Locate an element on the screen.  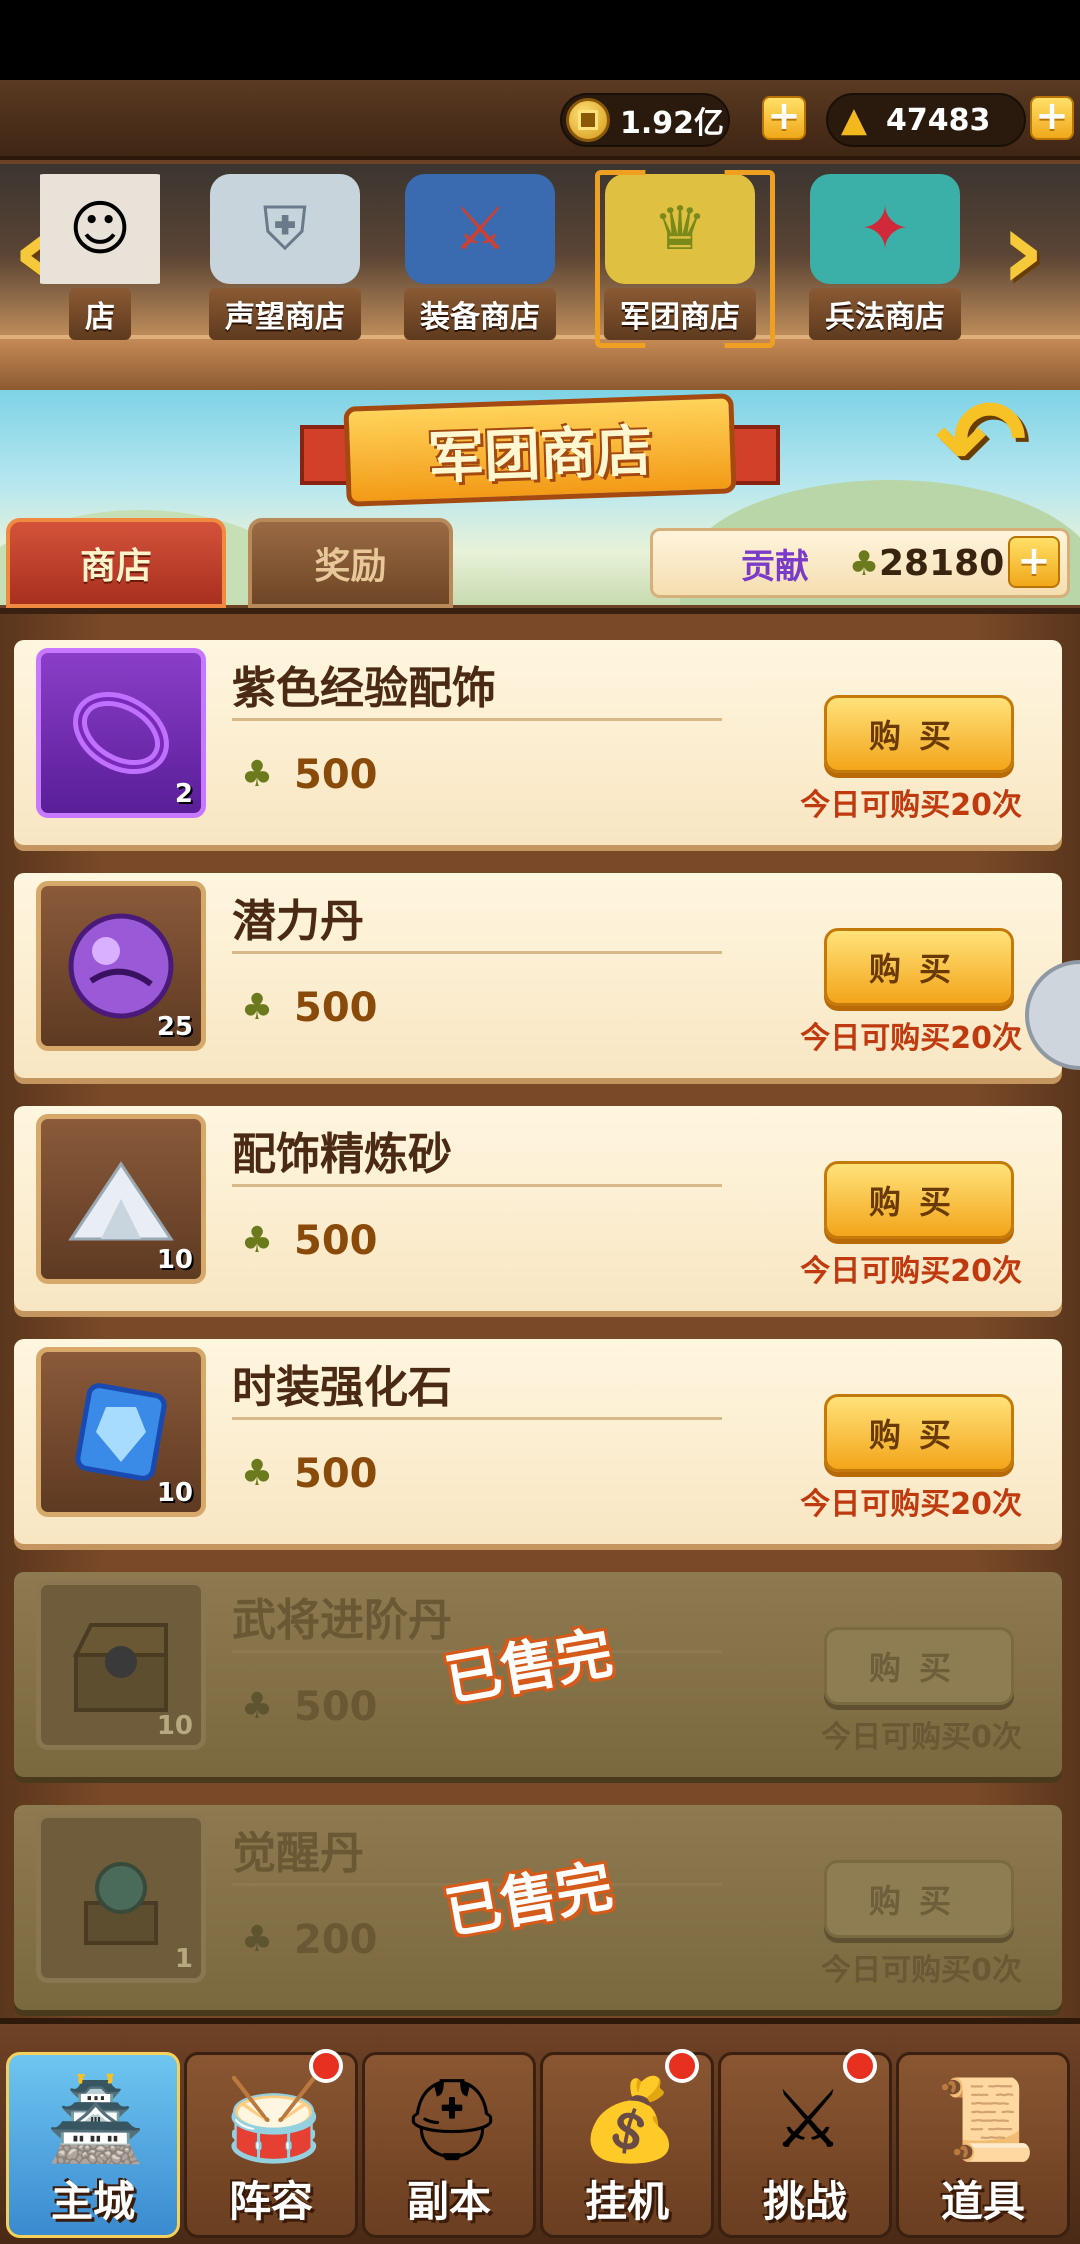
back-arrow-icon: ↶ is located at coordinates (990, 440).